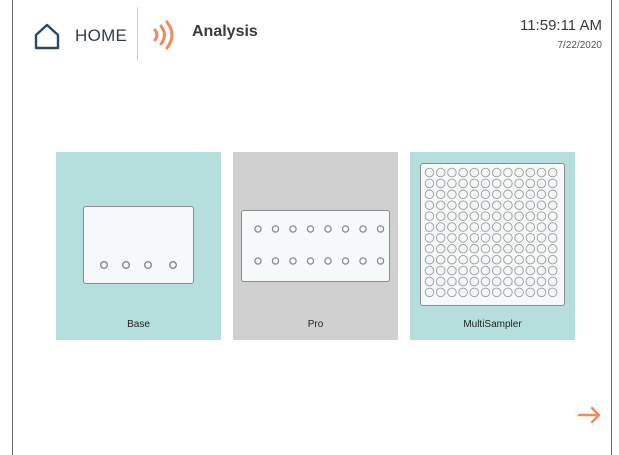 The height and width of the screenshot is (455, 619). Describe the element at coordinates (590, 415) in the screenshot. I see `arrow-right-icon` at that location.